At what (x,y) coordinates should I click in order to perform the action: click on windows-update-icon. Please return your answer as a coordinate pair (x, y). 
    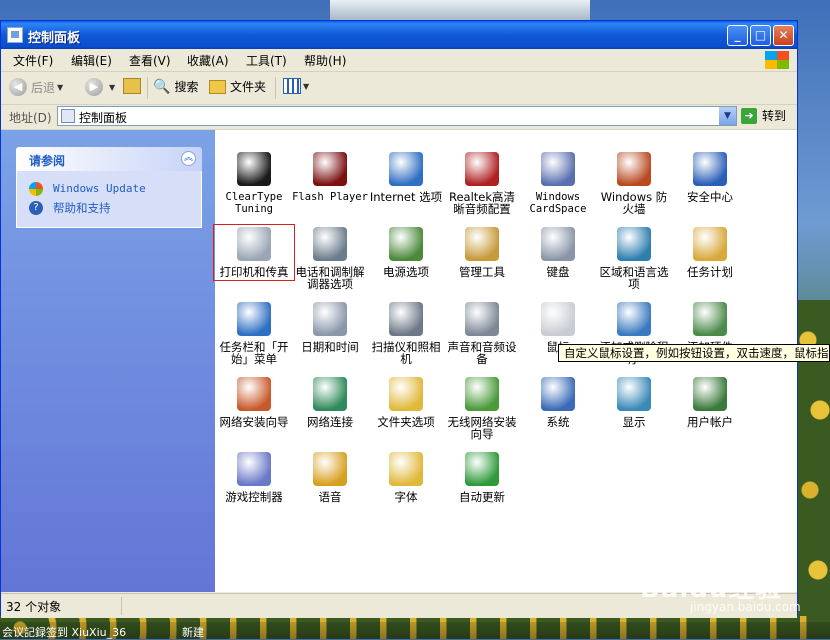
    Looking at the image, I should click on (36, 188).